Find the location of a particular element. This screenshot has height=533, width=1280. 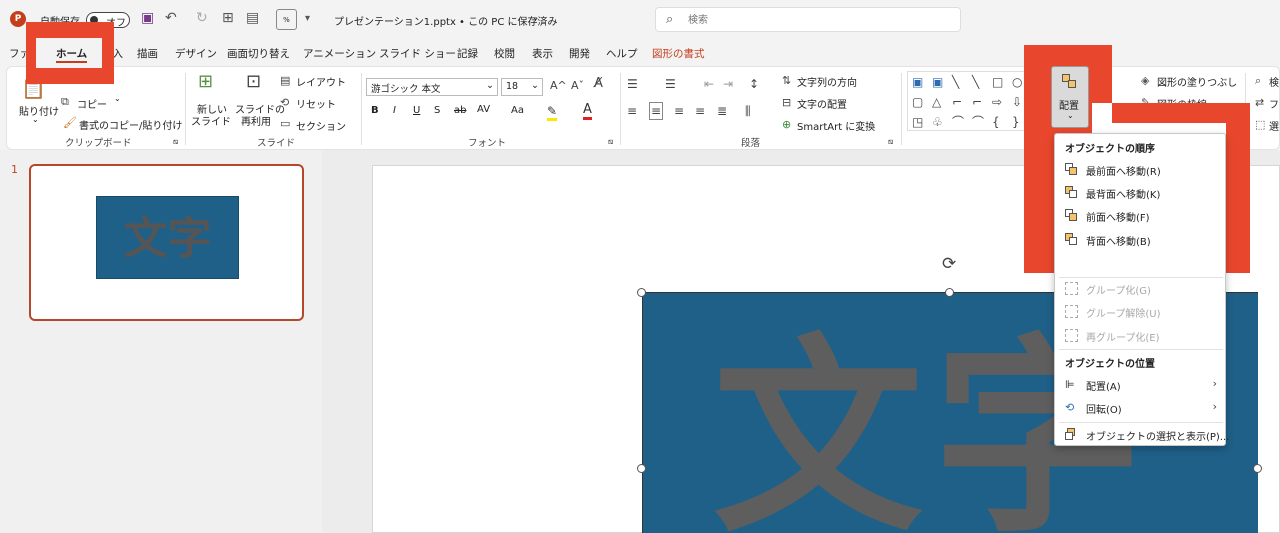

regroup-item: 再グループ化(E) is located at coordinates (1140, 336).